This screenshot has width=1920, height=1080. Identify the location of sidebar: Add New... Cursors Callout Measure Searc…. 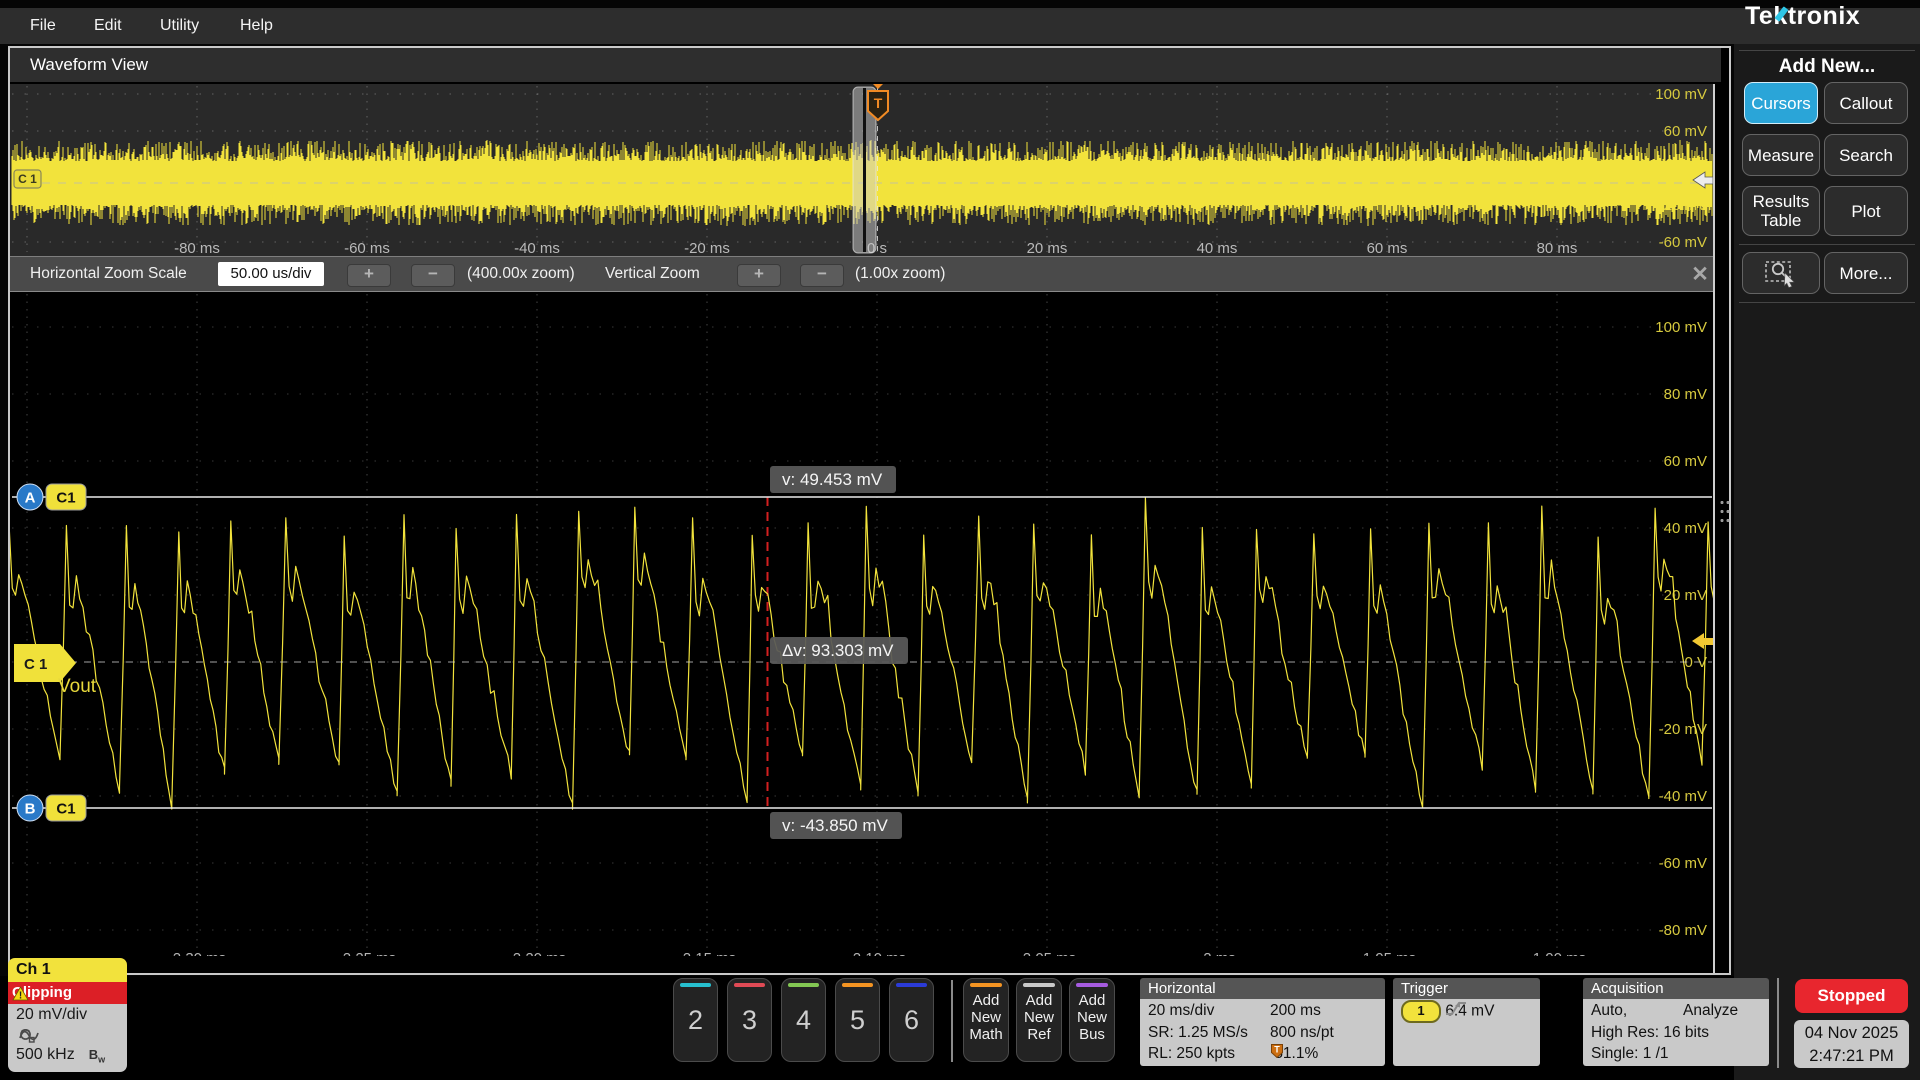
(1827, 562).